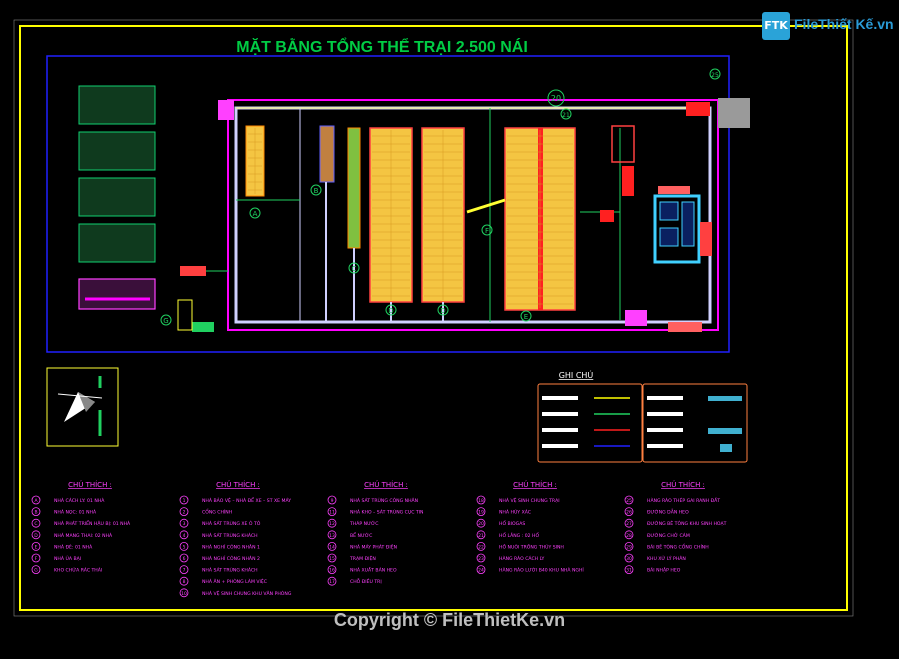 The height and width of the screenshot is (659, 899). Describe the element at coordinates (715, 75) in the screenshot. I see `svg-text: 25` at that location.